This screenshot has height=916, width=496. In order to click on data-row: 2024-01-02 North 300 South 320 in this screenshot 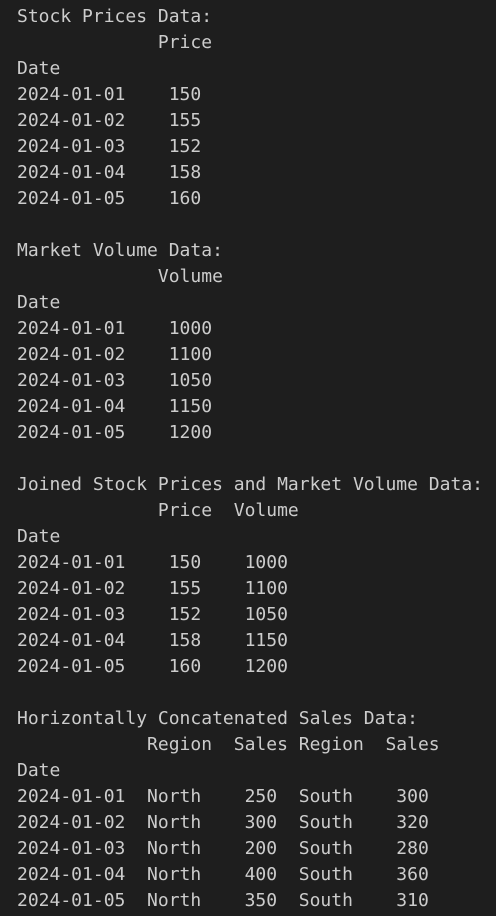, I will do `click(223, 822)`.